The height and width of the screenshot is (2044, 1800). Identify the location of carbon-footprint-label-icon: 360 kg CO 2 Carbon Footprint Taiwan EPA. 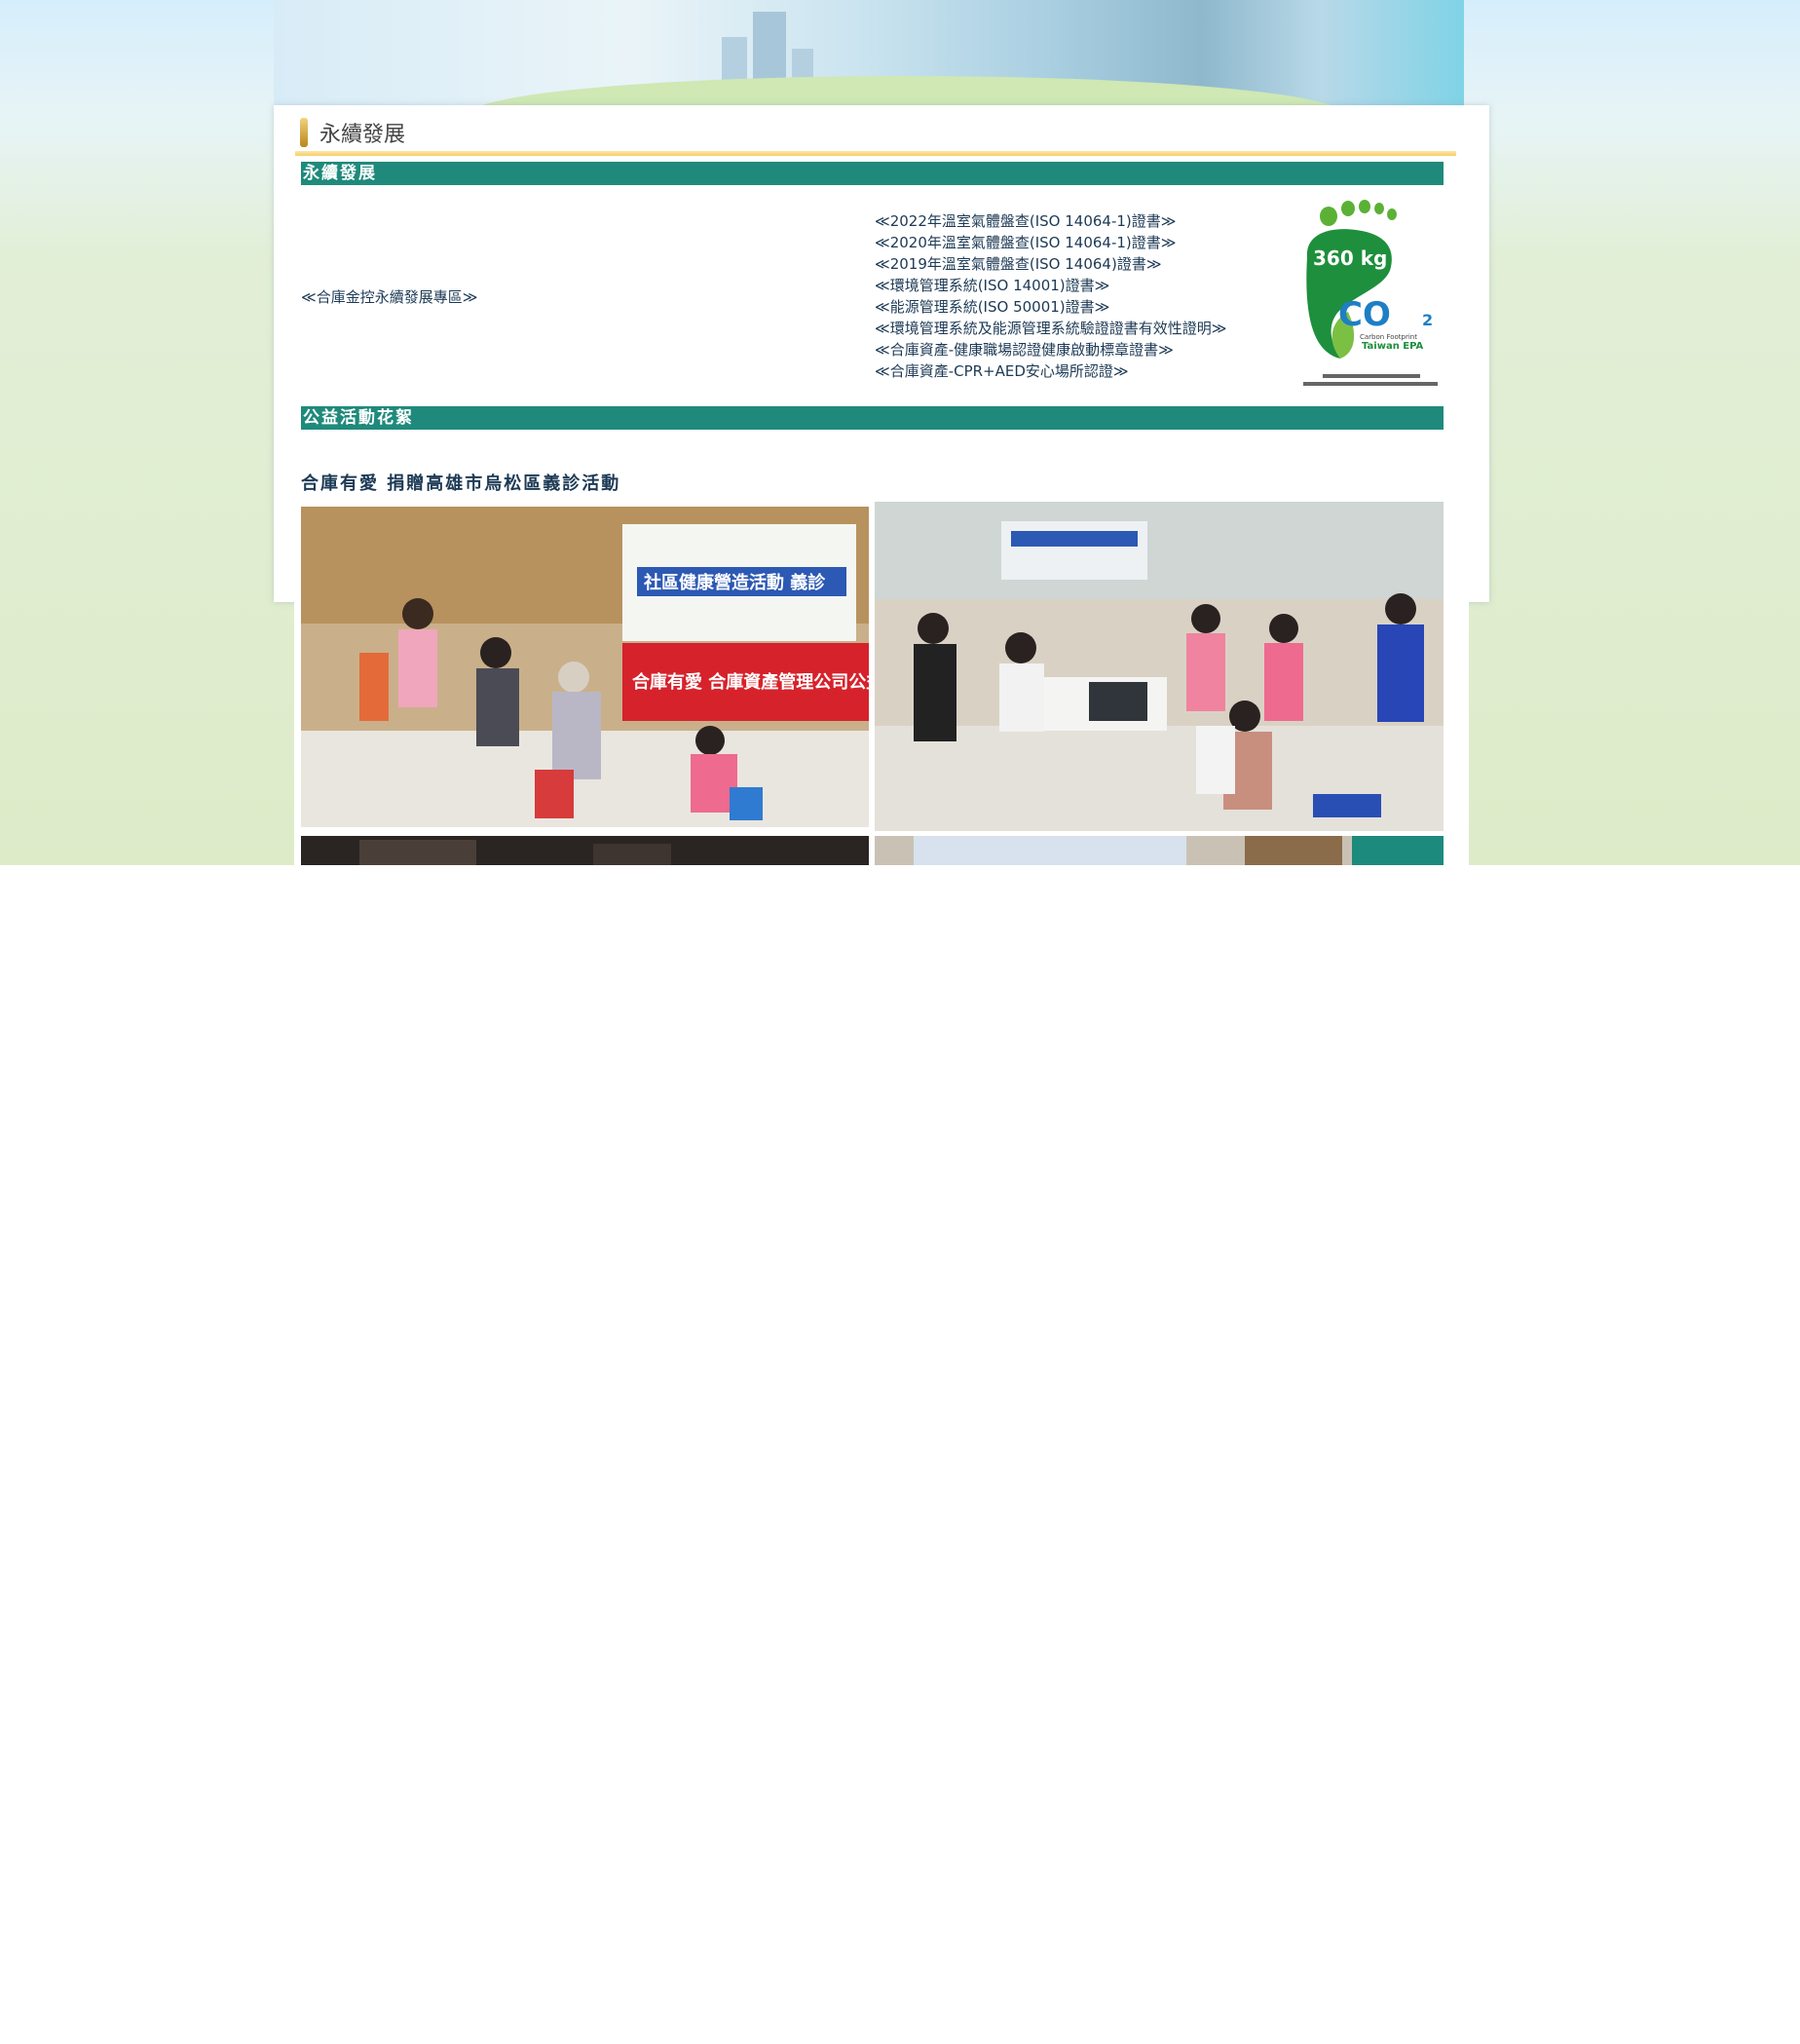
(1370, 294).